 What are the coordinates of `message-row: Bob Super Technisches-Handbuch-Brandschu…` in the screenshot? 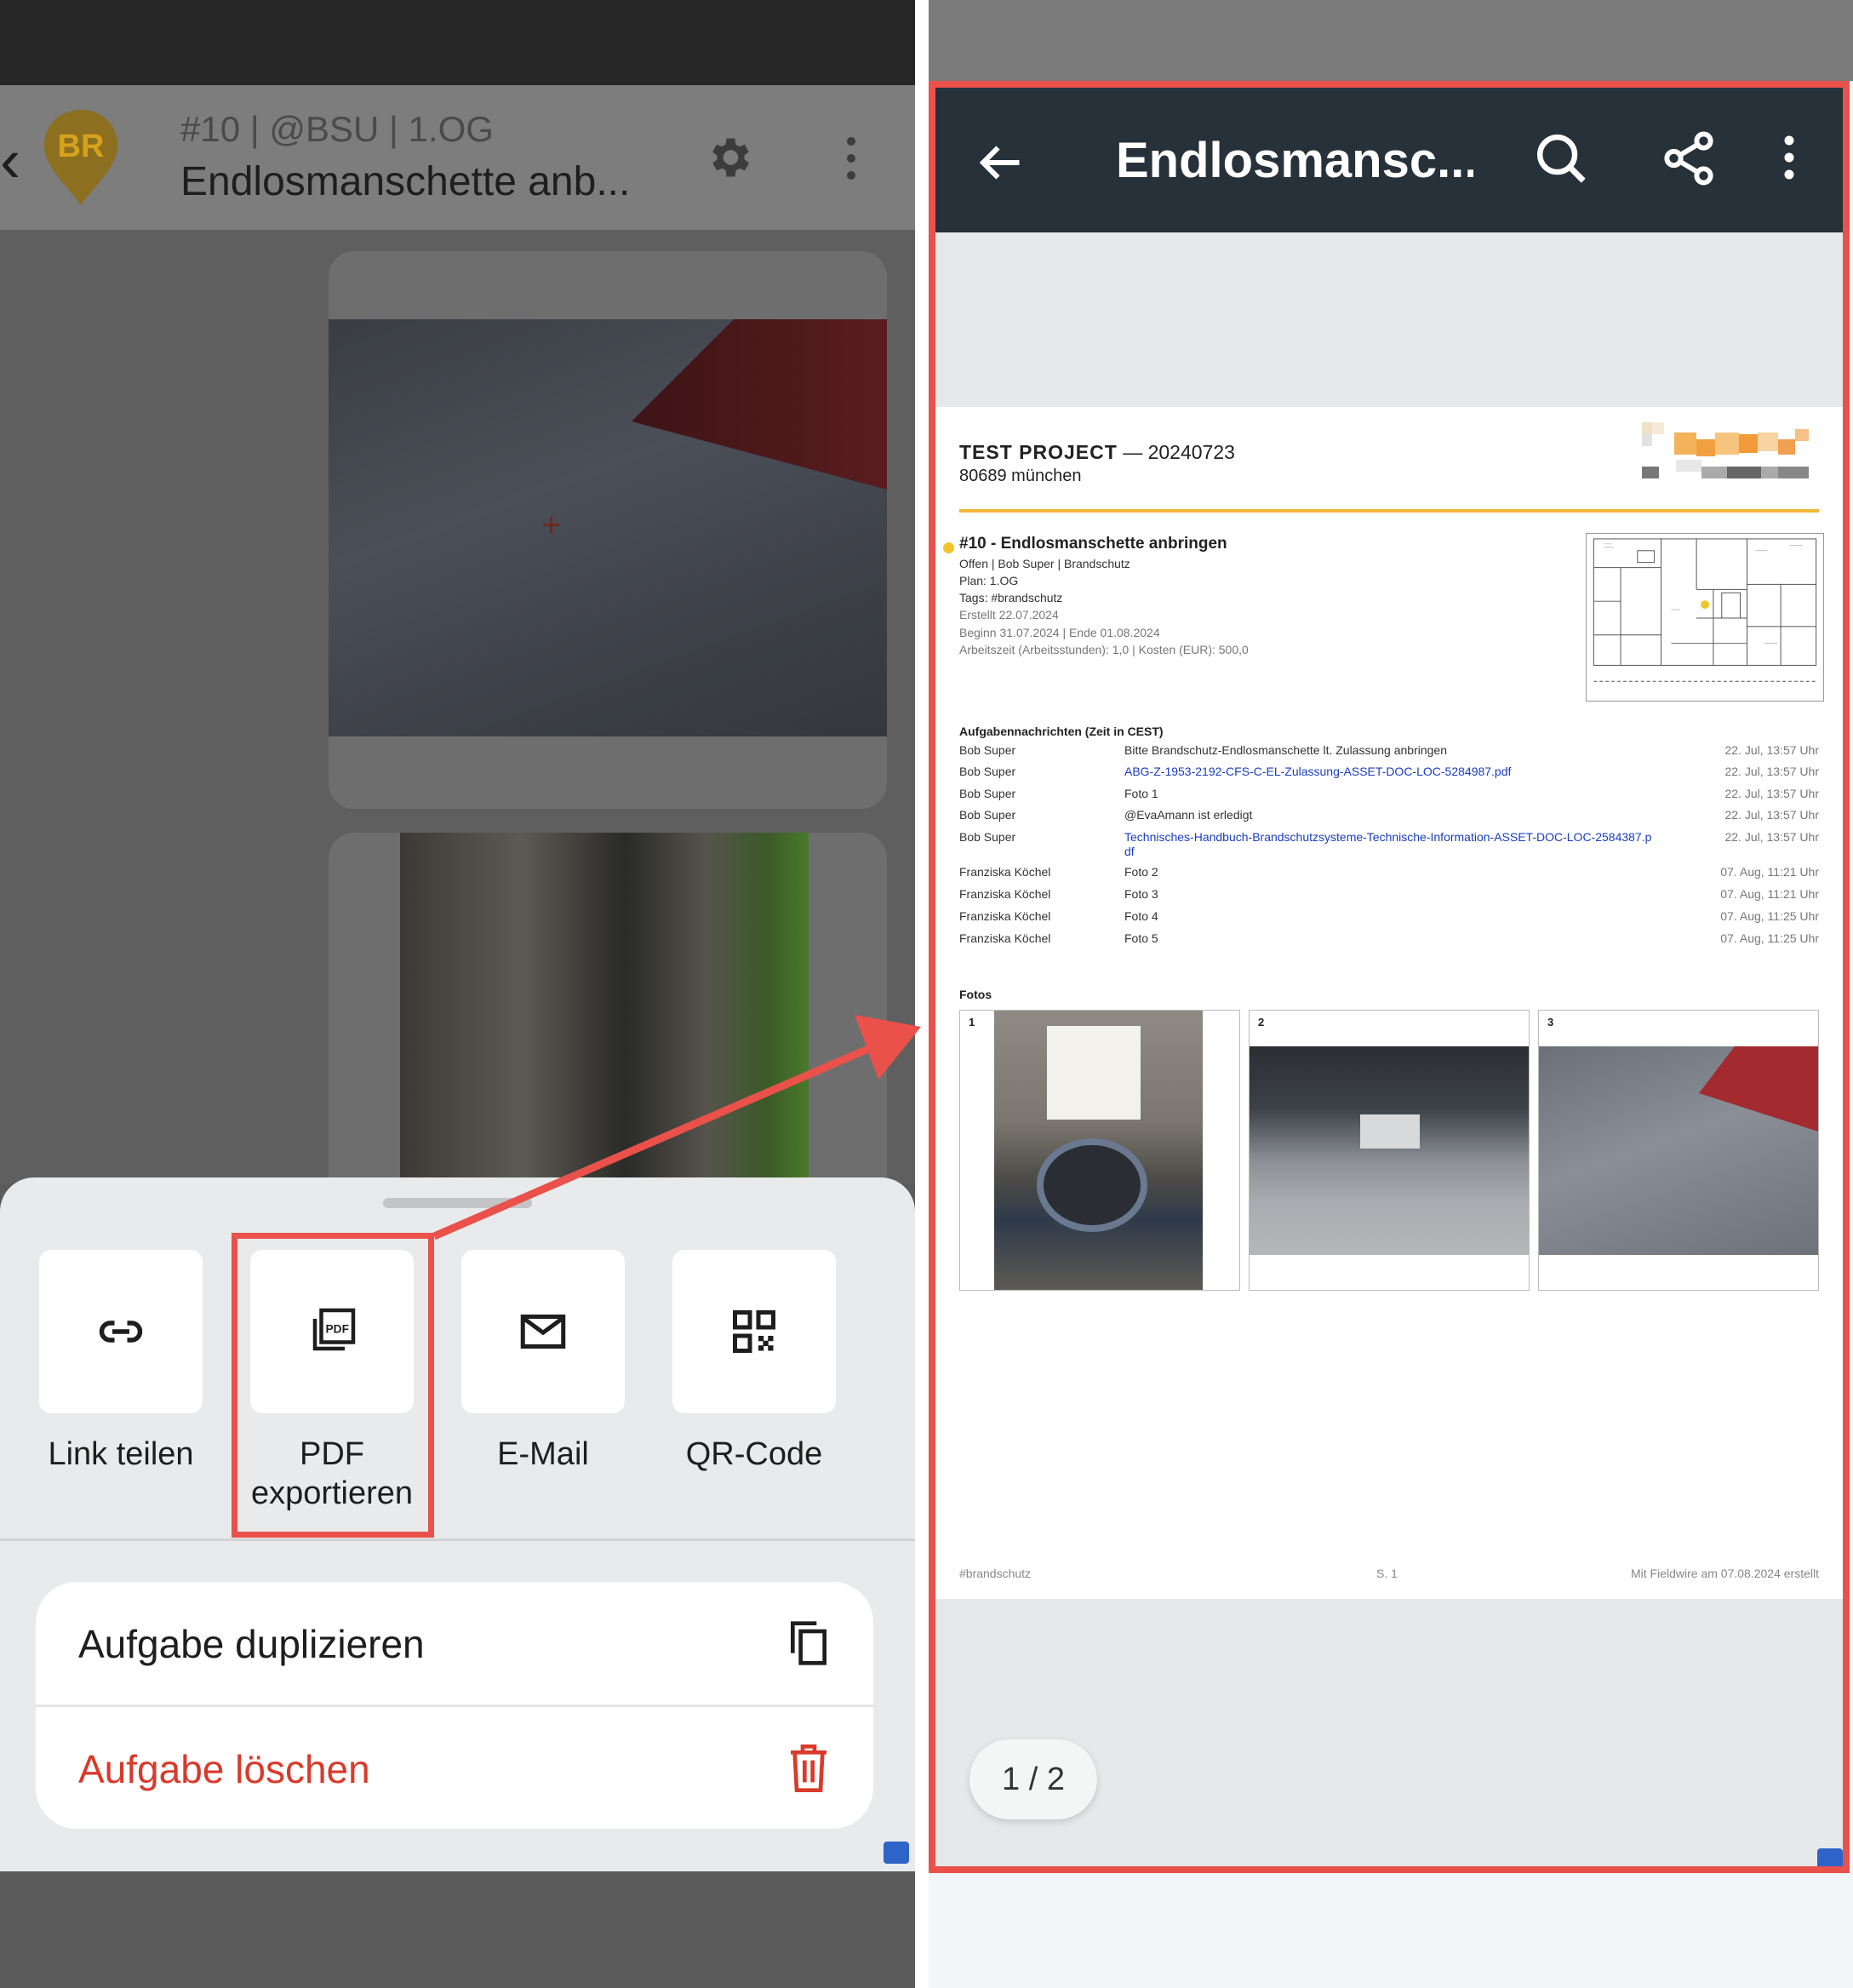 It's located at (1389, 844).